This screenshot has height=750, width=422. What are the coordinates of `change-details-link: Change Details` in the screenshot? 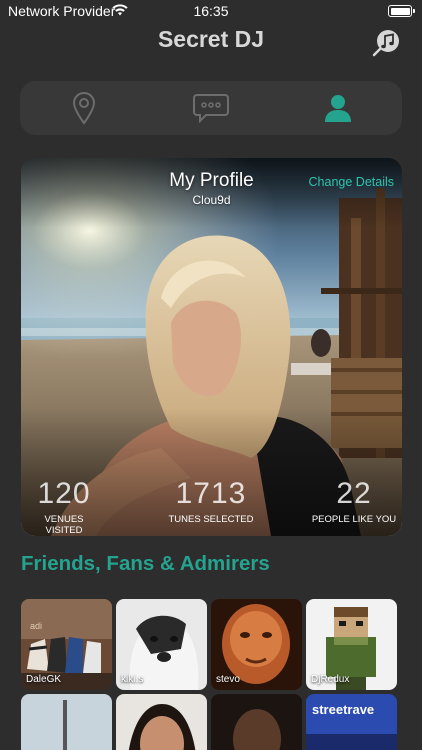 It's located at (351, 182).